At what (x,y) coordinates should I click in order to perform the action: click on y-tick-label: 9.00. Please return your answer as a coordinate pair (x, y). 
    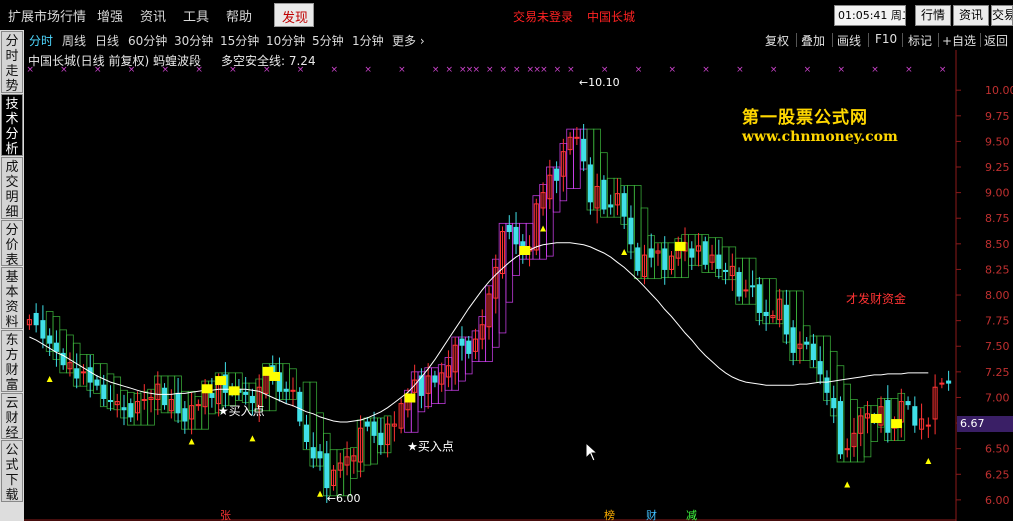
    Looking at the image, I should click on (997, 193).